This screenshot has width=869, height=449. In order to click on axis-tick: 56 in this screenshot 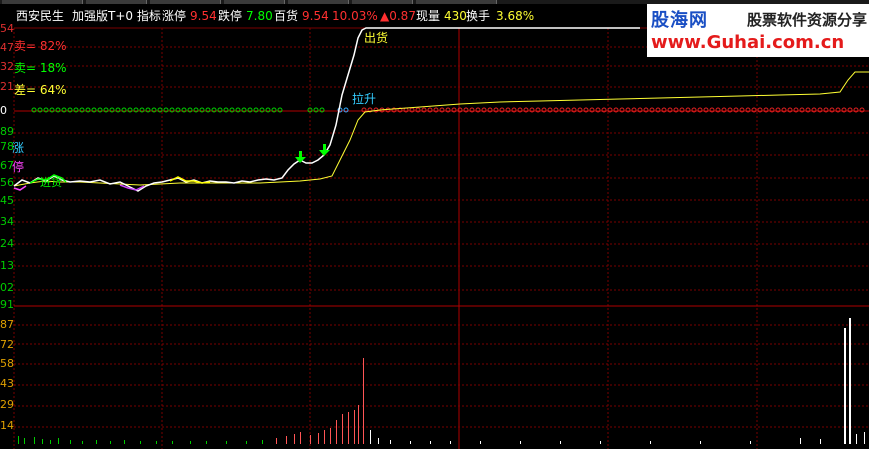, I will do `click(7, 182)`.